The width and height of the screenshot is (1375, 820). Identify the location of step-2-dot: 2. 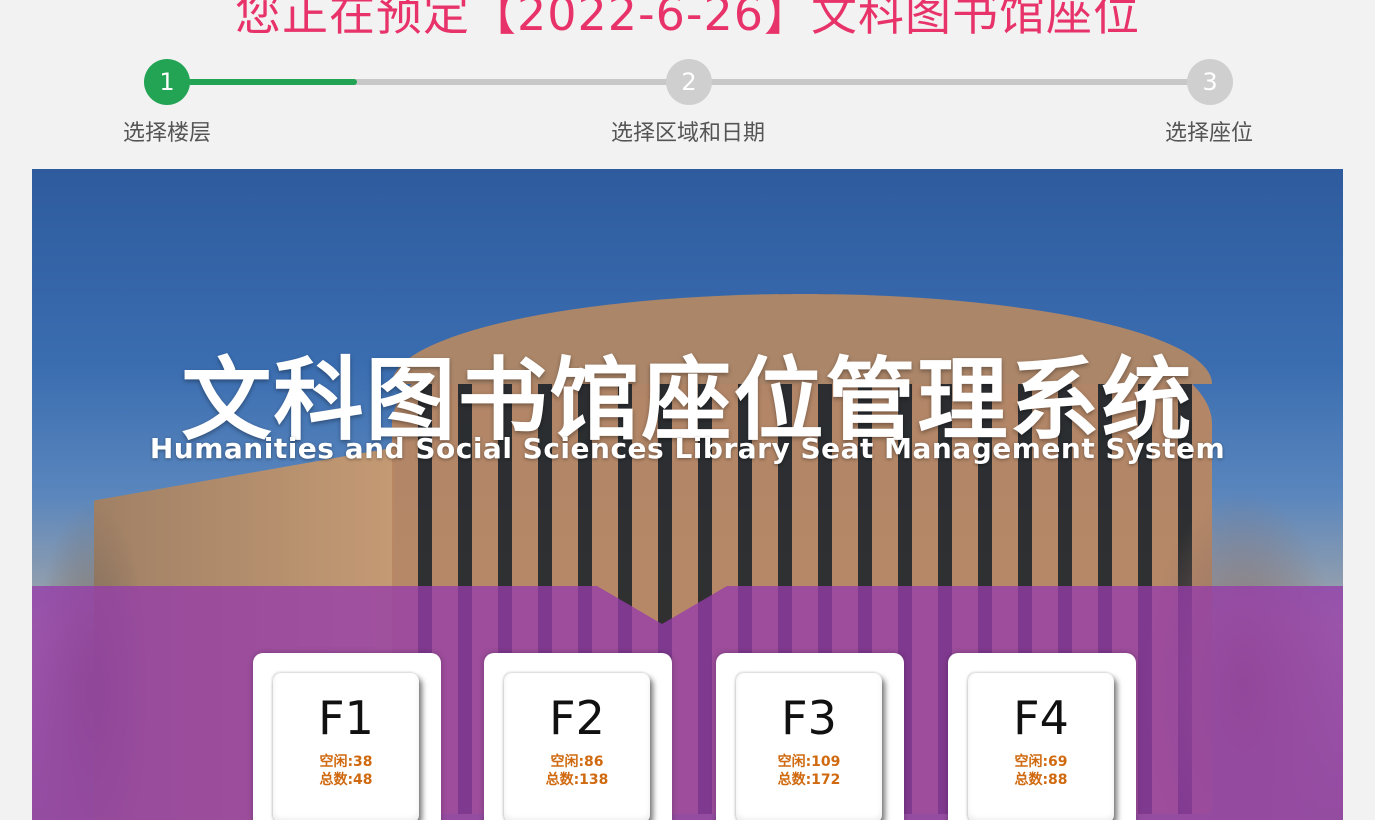
(689, 82).